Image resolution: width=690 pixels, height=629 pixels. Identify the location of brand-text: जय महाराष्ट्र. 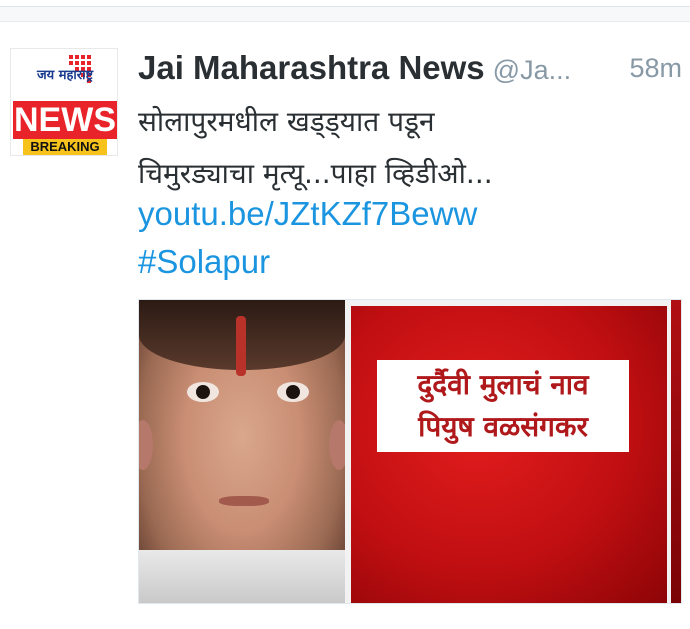
(65, 75).